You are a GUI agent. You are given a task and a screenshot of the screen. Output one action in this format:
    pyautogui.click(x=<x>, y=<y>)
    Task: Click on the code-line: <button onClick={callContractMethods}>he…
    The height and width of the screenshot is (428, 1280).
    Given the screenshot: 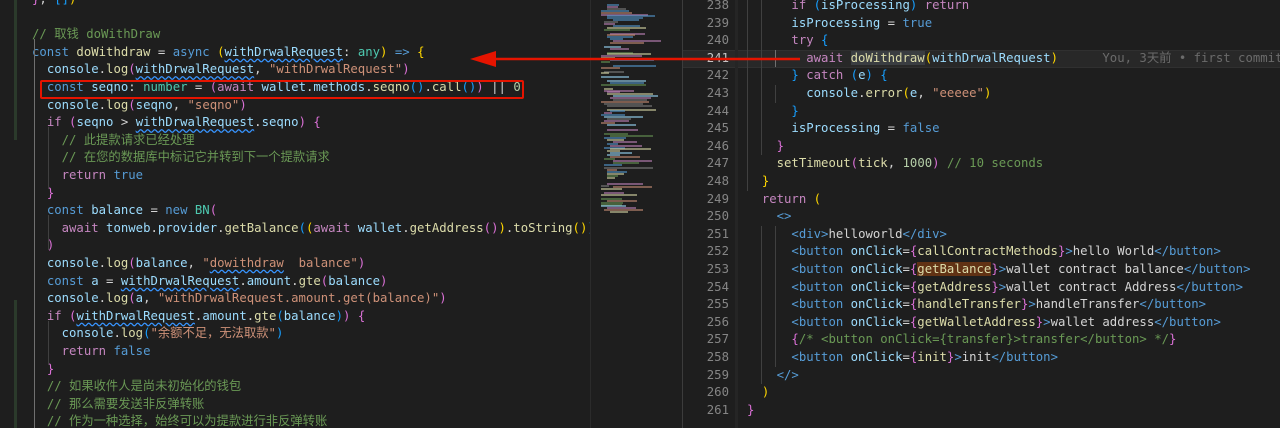 What is the action you would take?
    pyautogui.click(x=983, y=252)
    